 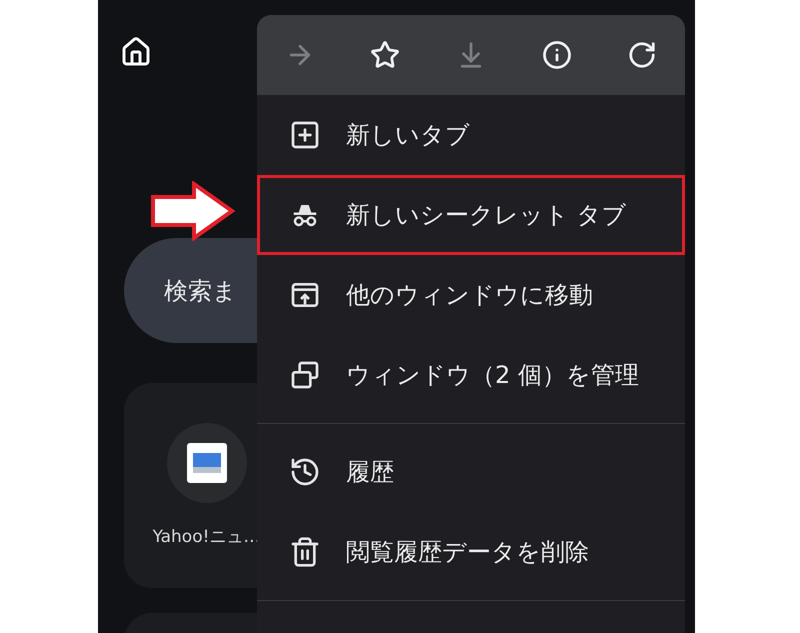 What do you see at coordinates (305, 552) in the screenshot?
I see `trash-icon` at bounding box center [305, 552].